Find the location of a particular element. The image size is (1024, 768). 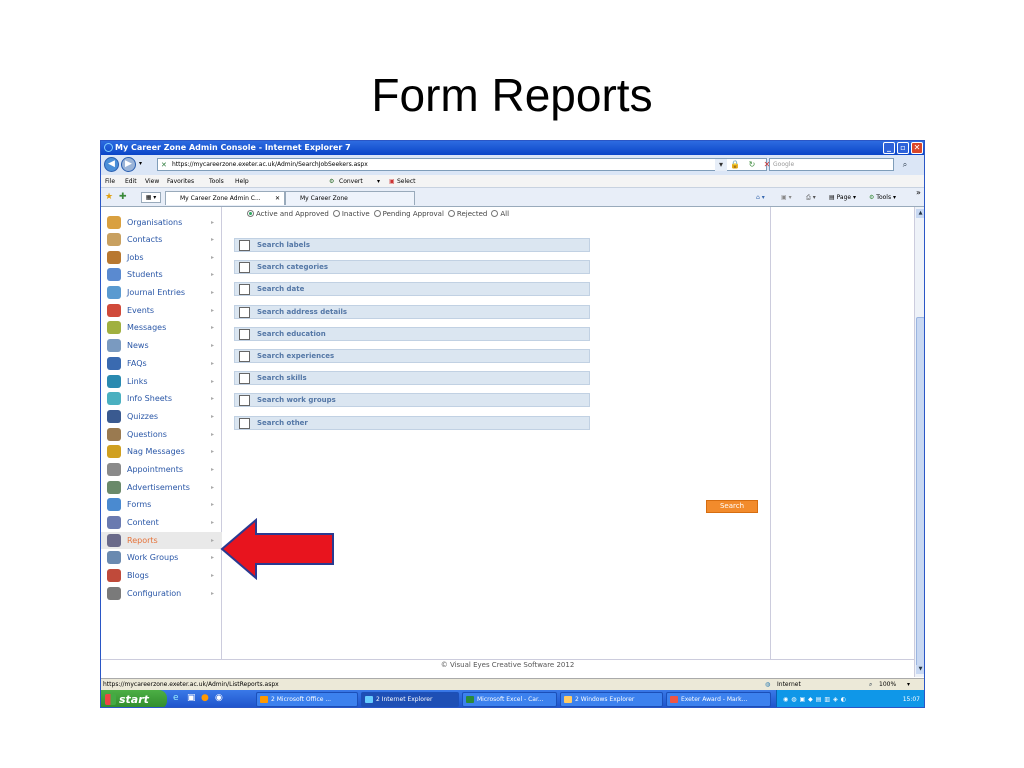

scroll-up-icon: ▲ is located at coordinates (920, 213).